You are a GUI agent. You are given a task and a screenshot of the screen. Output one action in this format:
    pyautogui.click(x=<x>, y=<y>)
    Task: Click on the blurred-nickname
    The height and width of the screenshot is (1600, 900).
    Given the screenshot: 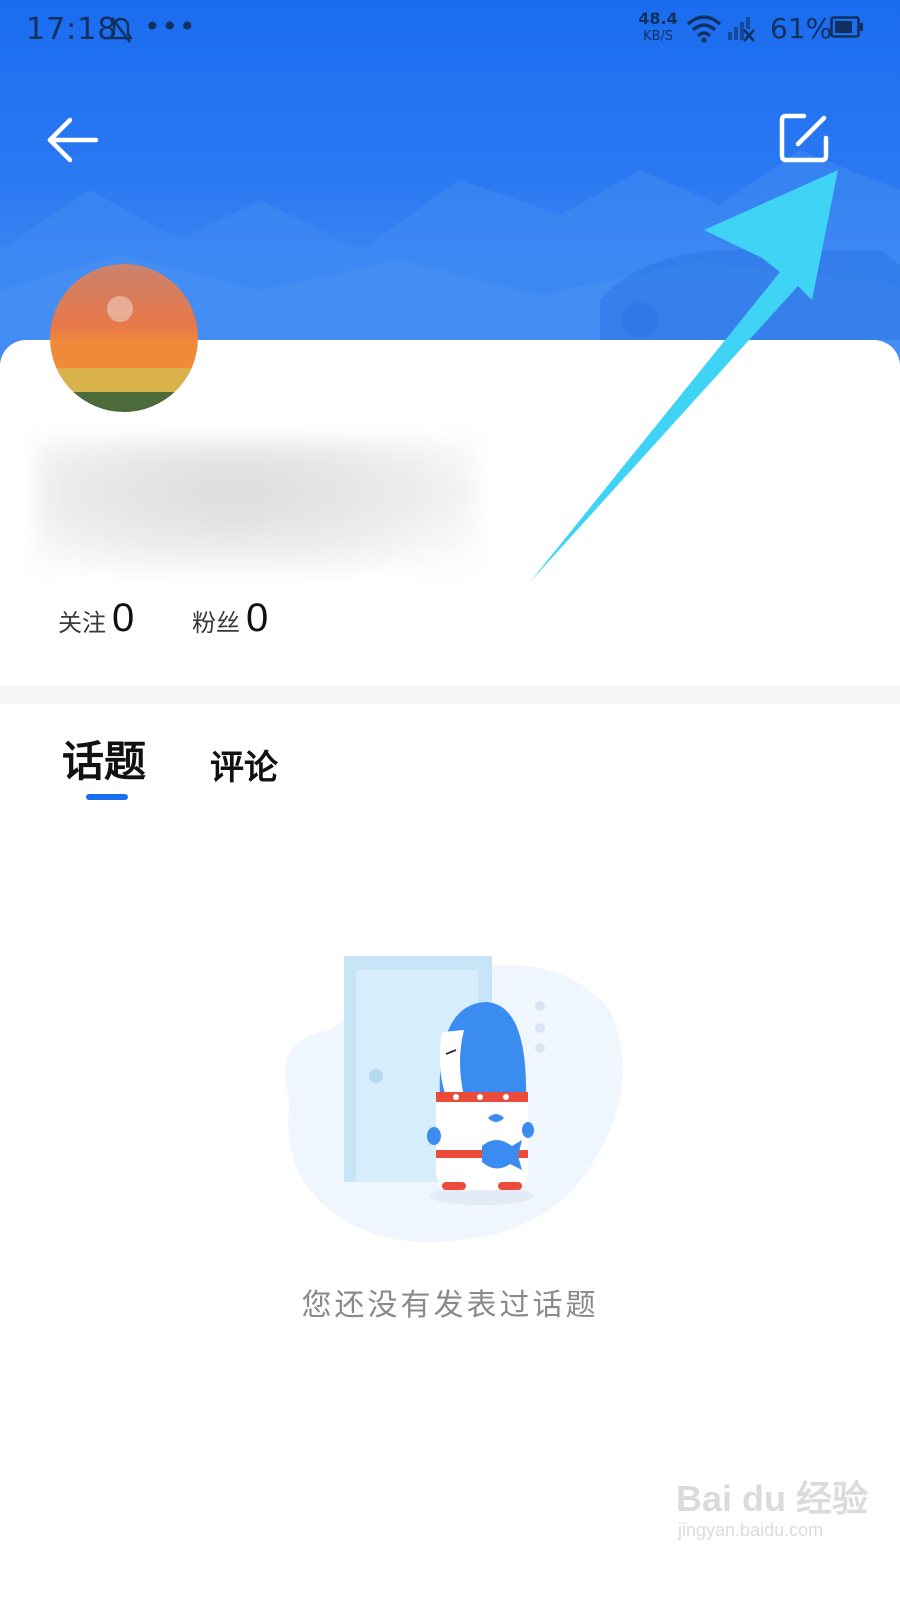 What is the action you would take?
    pyautogui.click(x=256, y=505)
    